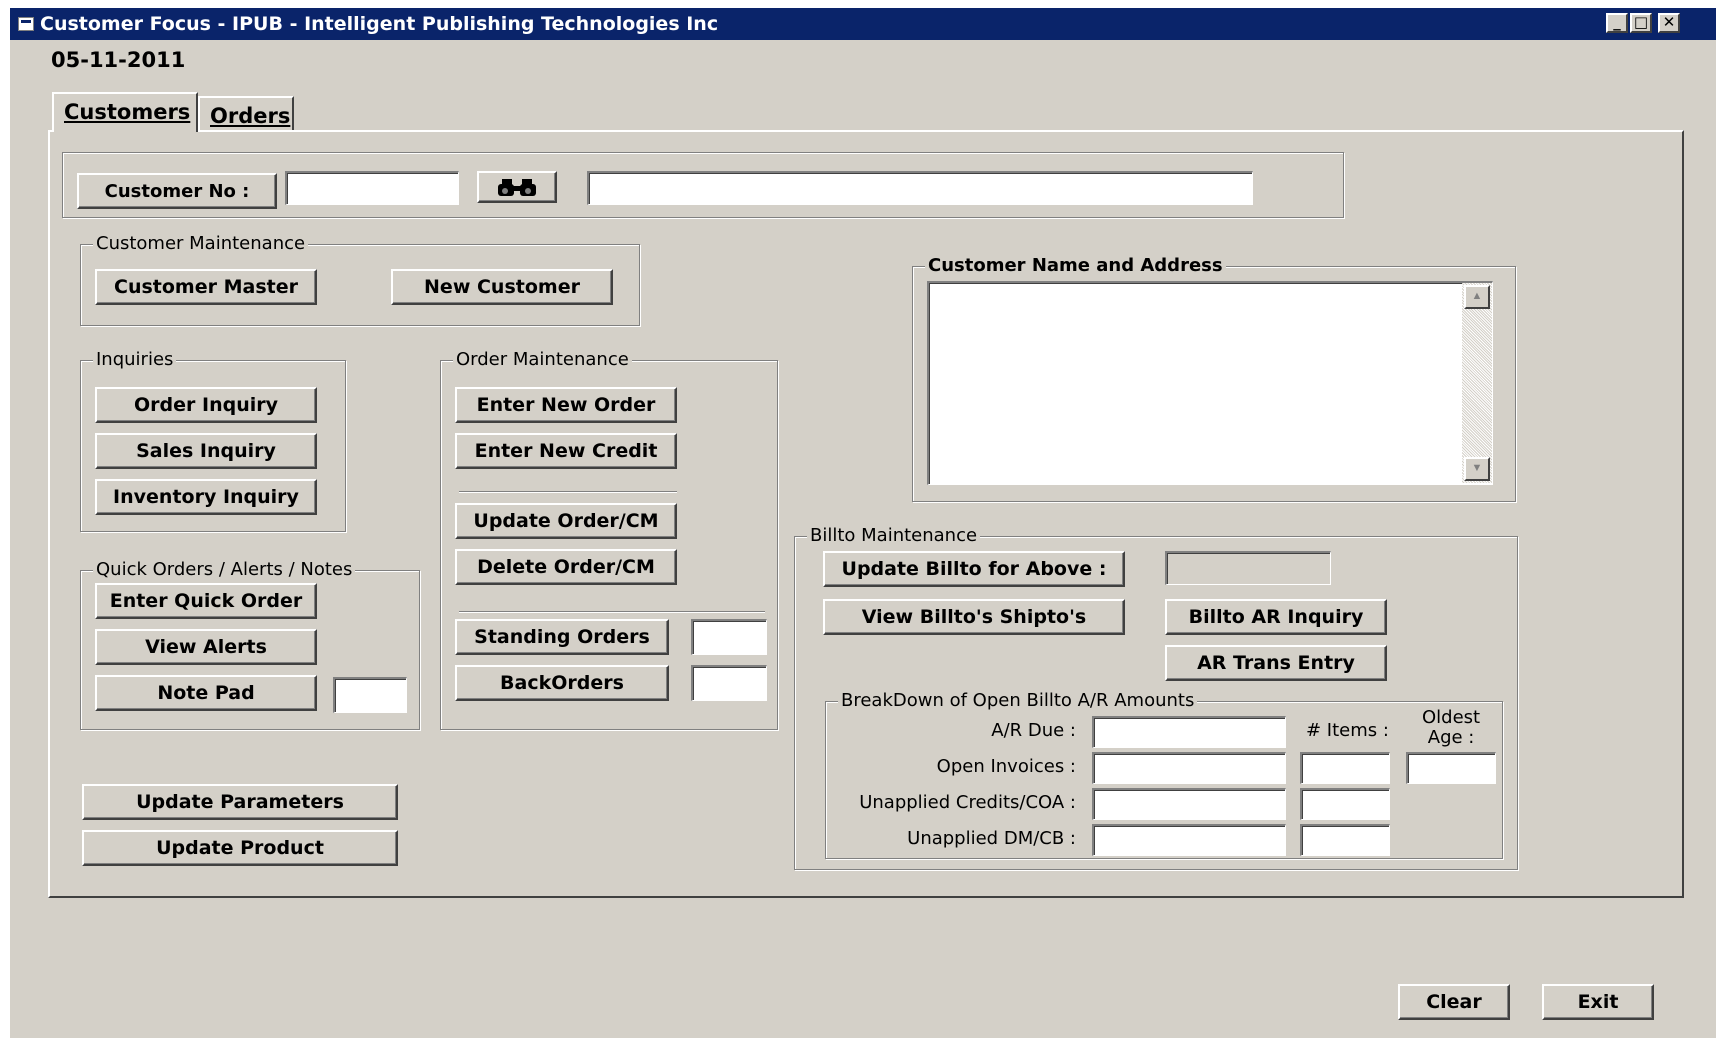 The width and height of the screenshot is (1721, 1038). What do you see at coordinates (246, 113) in the screenshot?
I see `tab-orders: Orders` at bounding box center [246, 113].